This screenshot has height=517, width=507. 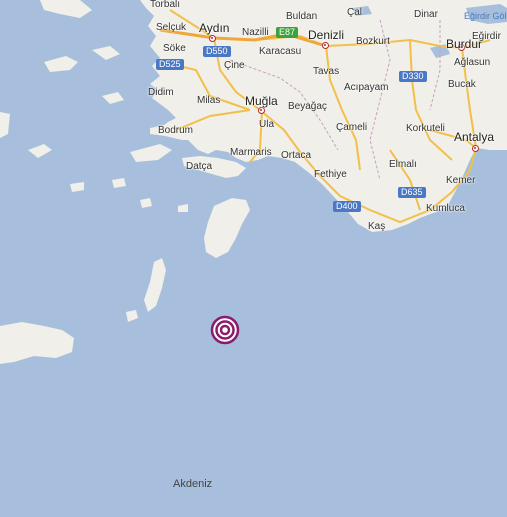 What do you see at coordinates (261, 110) in the screenshot?
I see `mugla-city-marker` at bounding box center [261, 110].